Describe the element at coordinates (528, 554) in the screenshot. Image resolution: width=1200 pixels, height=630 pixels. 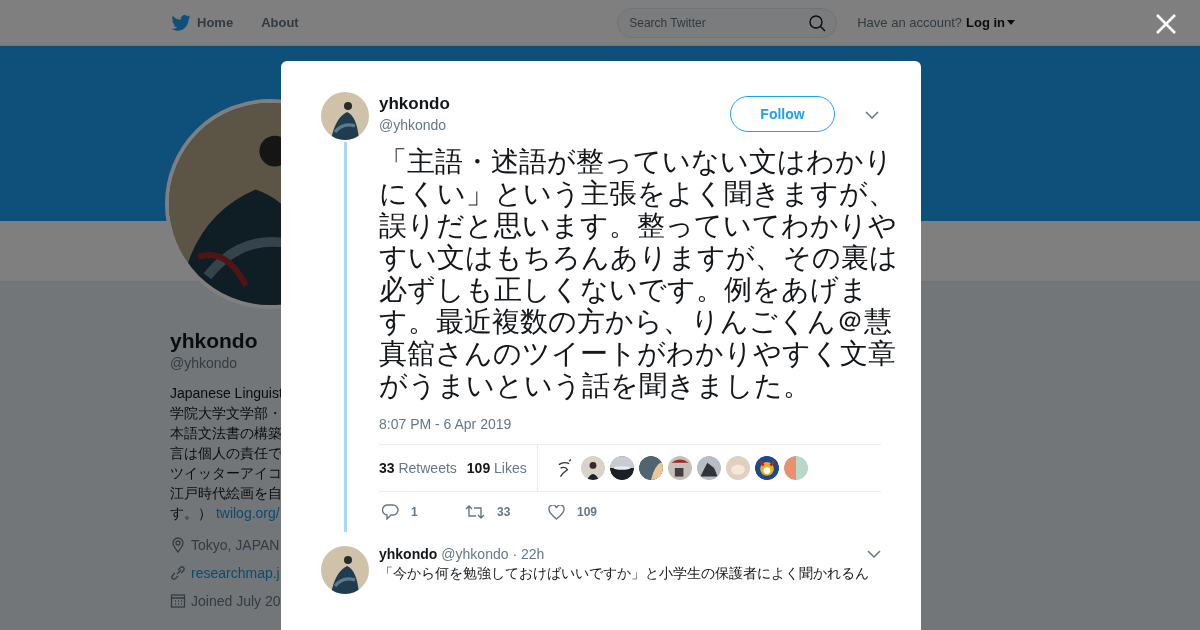
I see `reply-time: · 22h` at that location.